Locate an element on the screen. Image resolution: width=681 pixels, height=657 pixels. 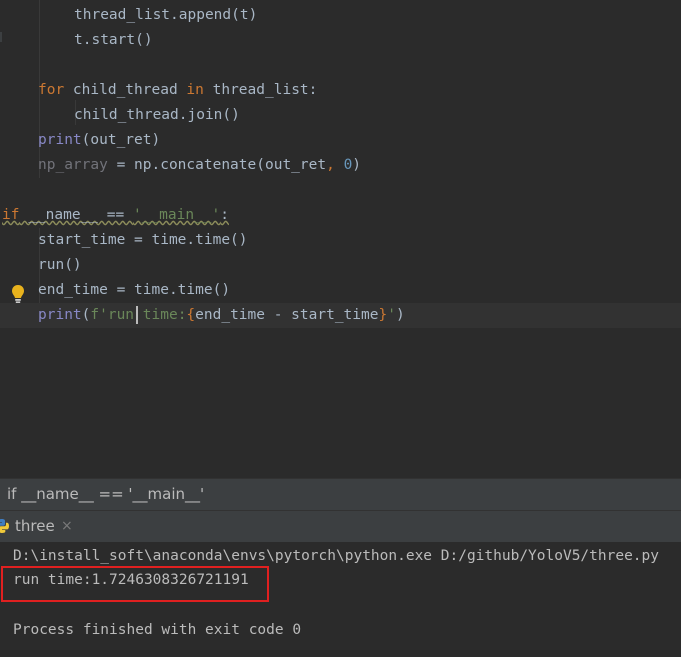
code-token: (out_ret) is located at coordinates (121, 140).